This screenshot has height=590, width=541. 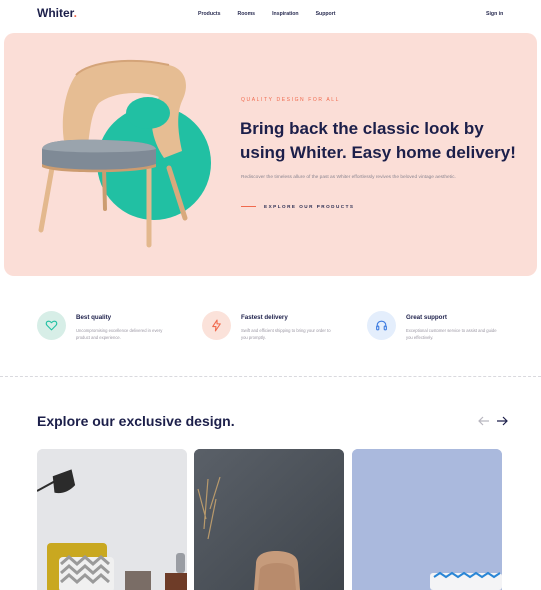 I want to click on arrow-right-icon, so click(x=502, y=421).